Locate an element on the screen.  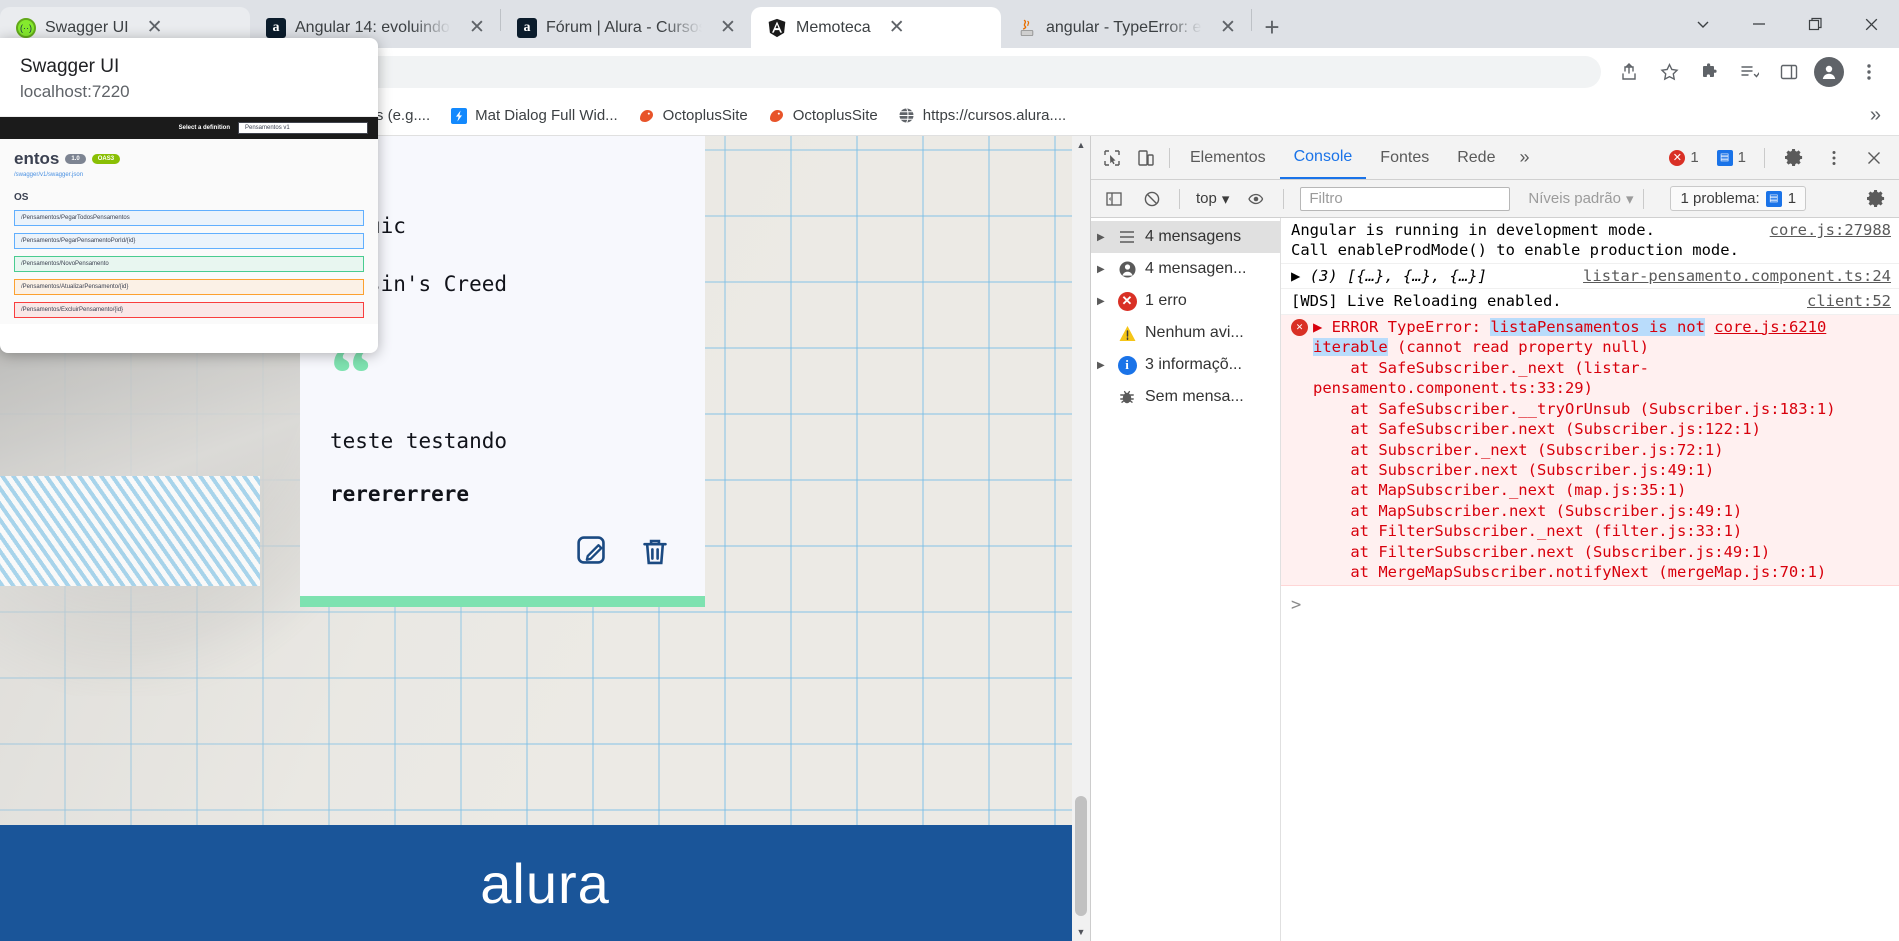
sidebar-item-errors: ▶ ✕ 1 erro is located at coordinates (1185, 301).